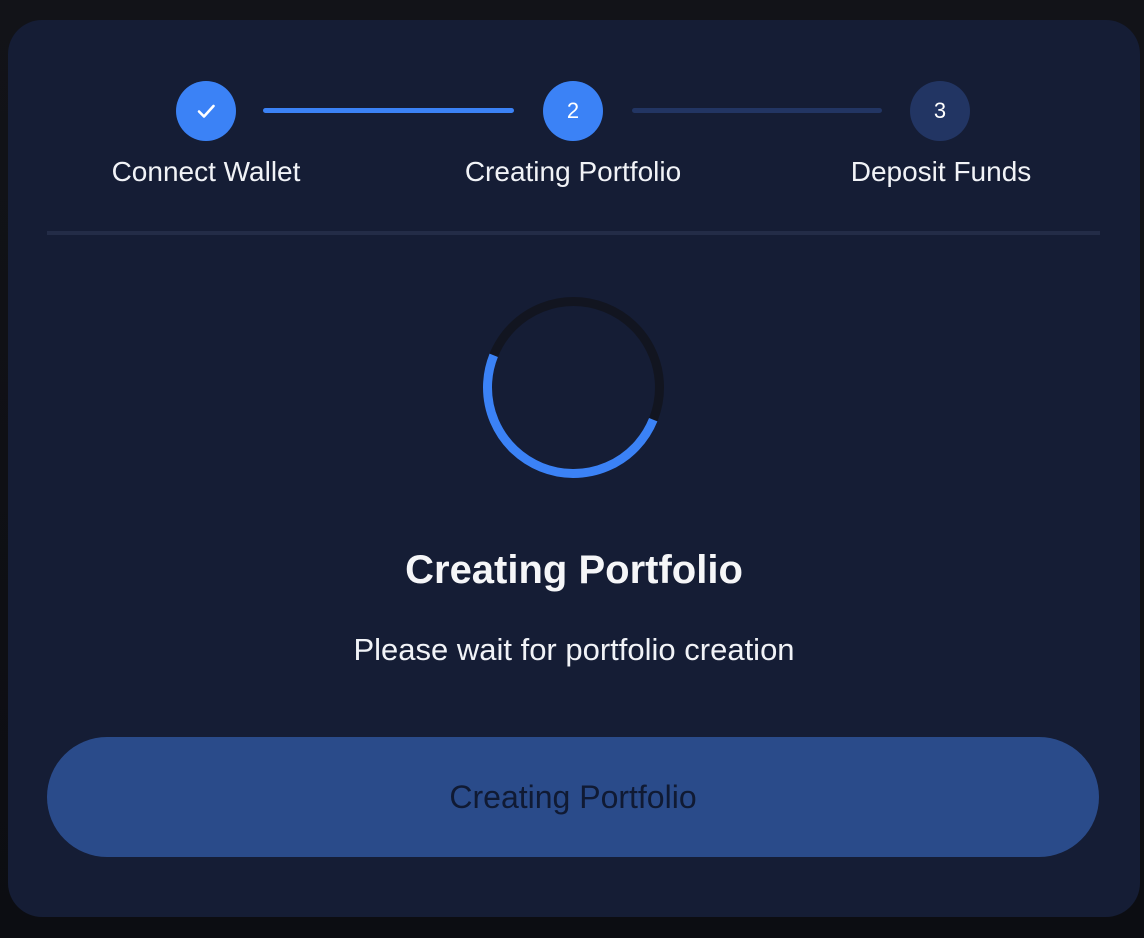 The image size is (1144, 938). I want to click on step-2-label: Creating Portfolio, so click(573, 171).